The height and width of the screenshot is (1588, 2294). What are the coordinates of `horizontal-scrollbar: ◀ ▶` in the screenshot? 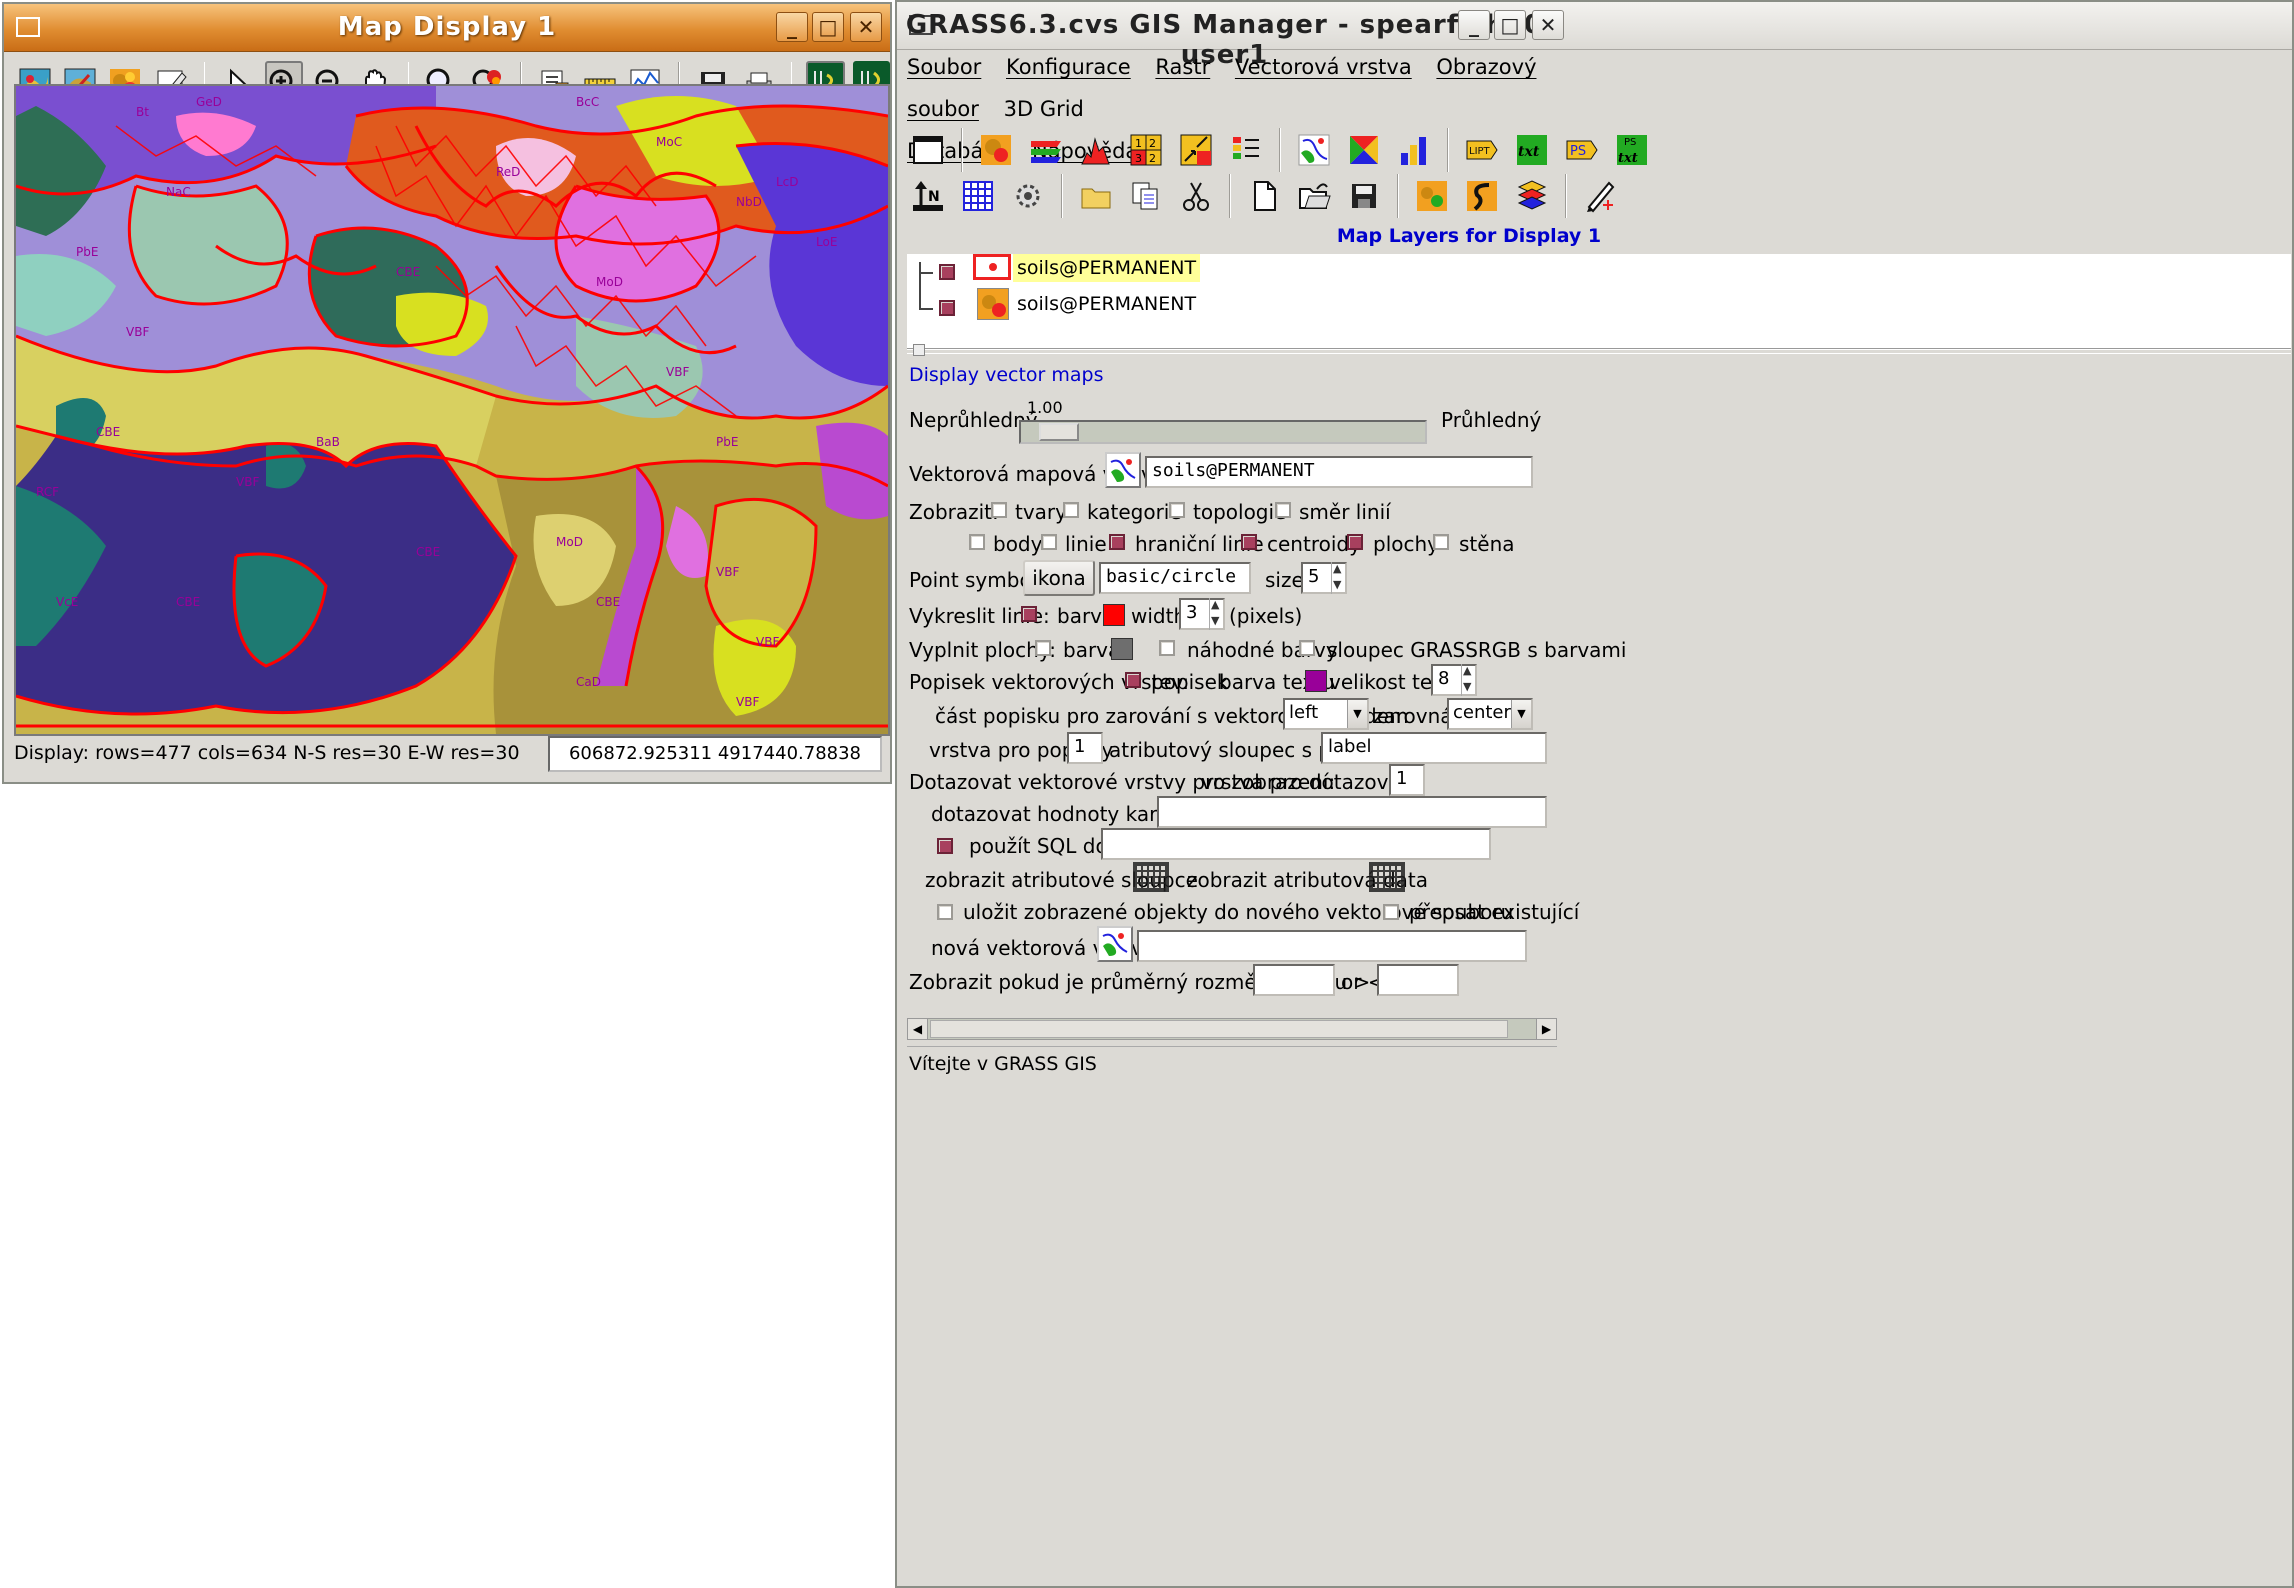 It's located at (1232, 1029).